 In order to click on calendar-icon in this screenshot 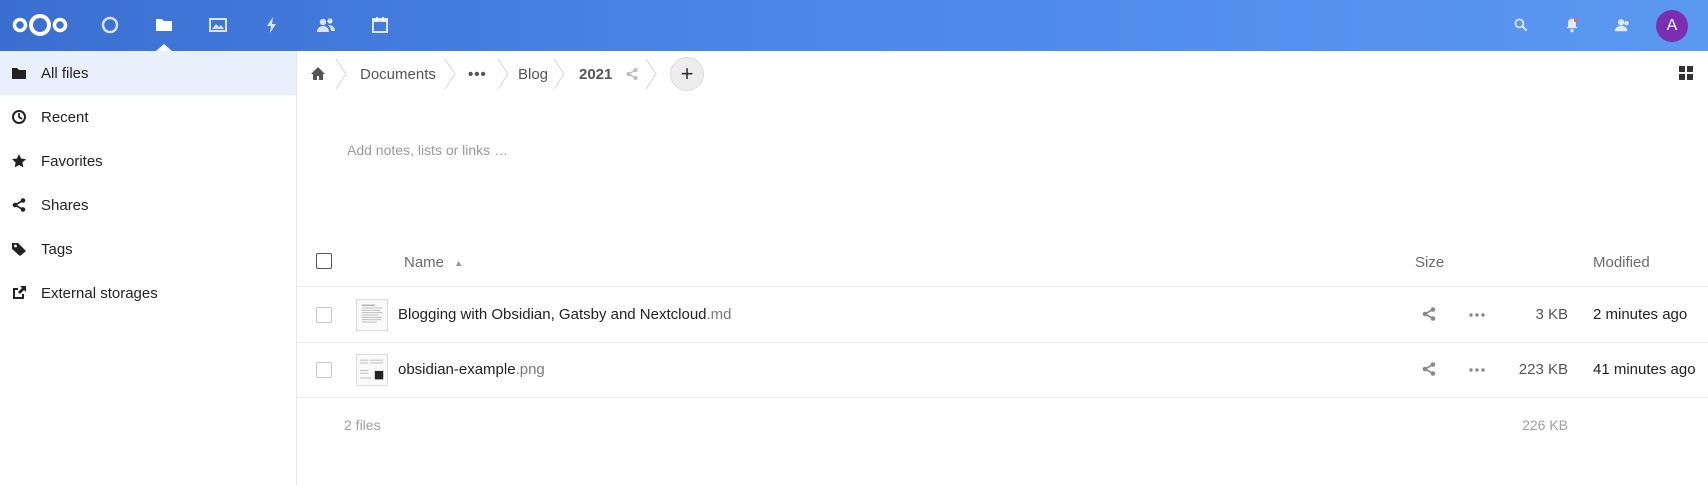, I will do `click(380, 25)`.